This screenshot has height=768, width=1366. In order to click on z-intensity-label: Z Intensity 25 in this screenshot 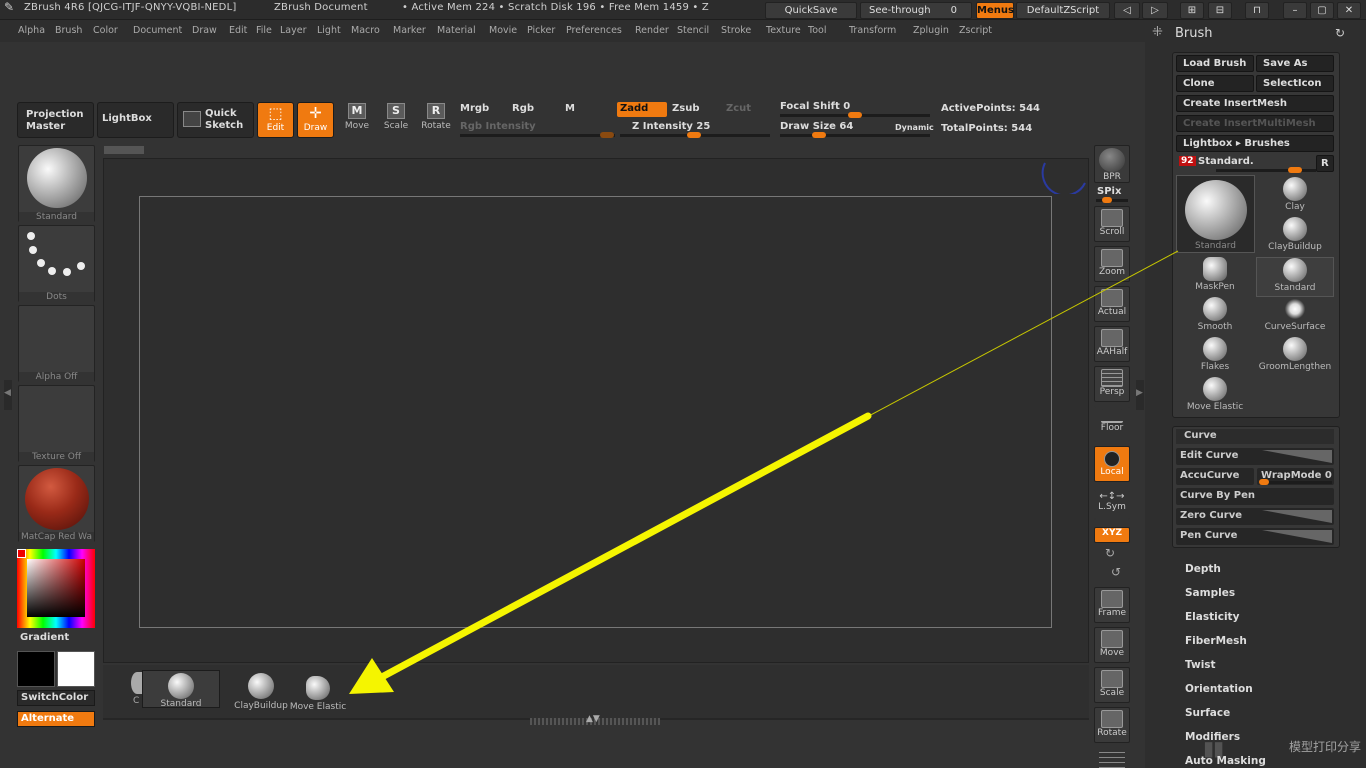, I will do `click(671, 126)`.